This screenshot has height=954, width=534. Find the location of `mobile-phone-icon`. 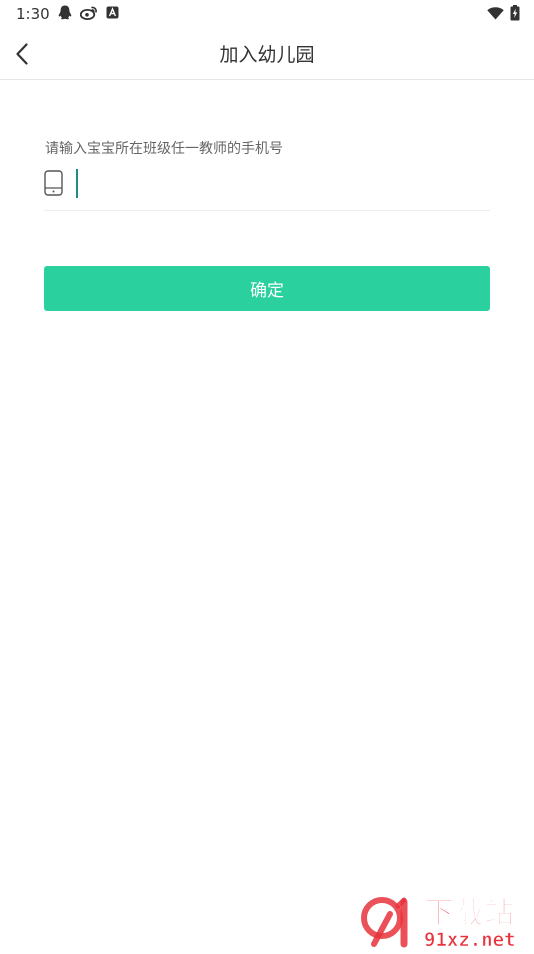

mobile-phone-icon is located at coordinates (53, 185).